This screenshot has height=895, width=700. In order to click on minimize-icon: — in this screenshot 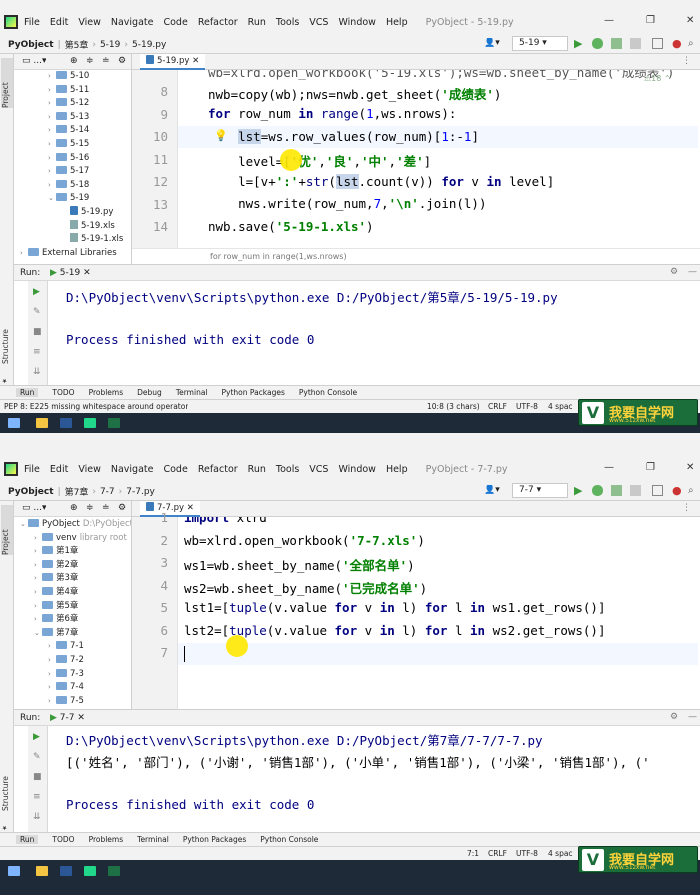, I will do `click(609, 20)`.